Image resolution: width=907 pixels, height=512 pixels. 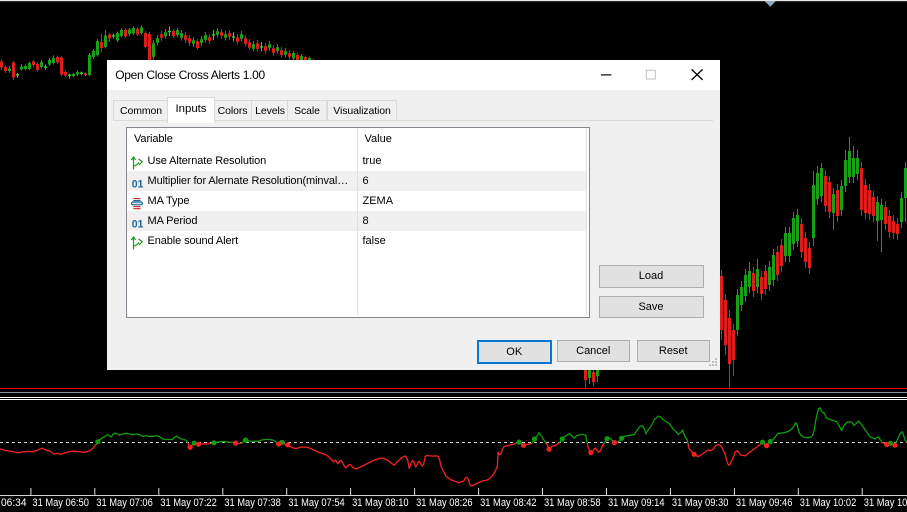 What do you see at coordinates (828, 503) in the screenshot?
I see `svg-text: 31 May 10:02` at bounding box center [828, 503].